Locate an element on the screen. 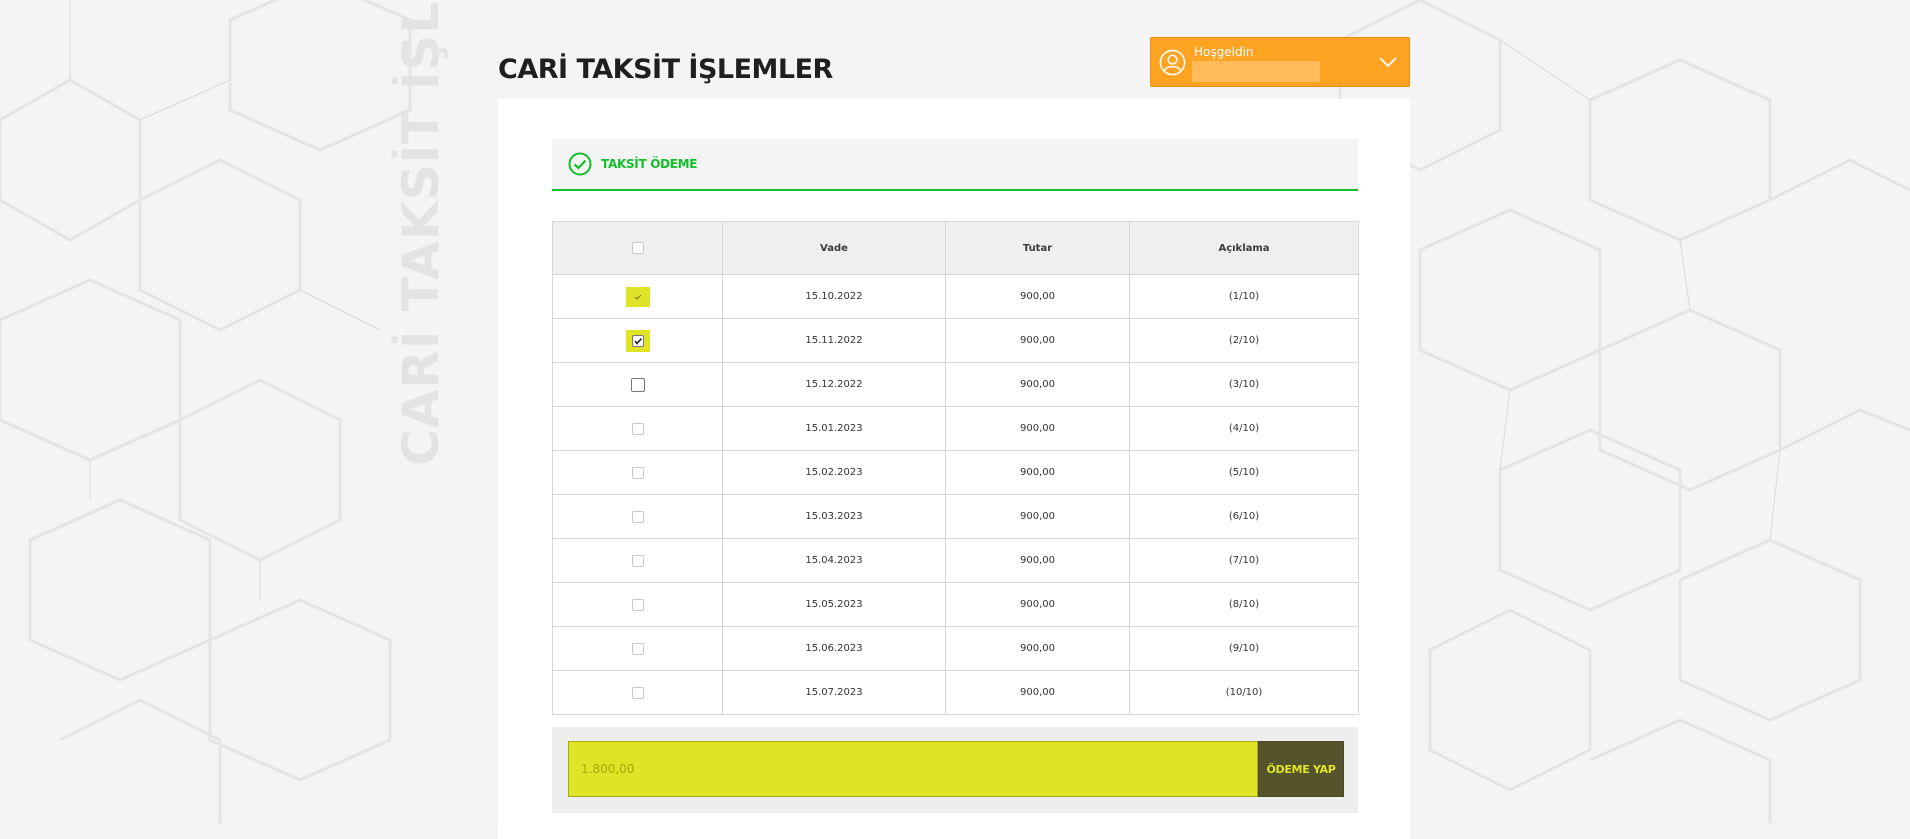 The width and height of the screenshot is (1910, 839). section-title: TAKSİT ÖDEME is located at coordinates (649, 164).